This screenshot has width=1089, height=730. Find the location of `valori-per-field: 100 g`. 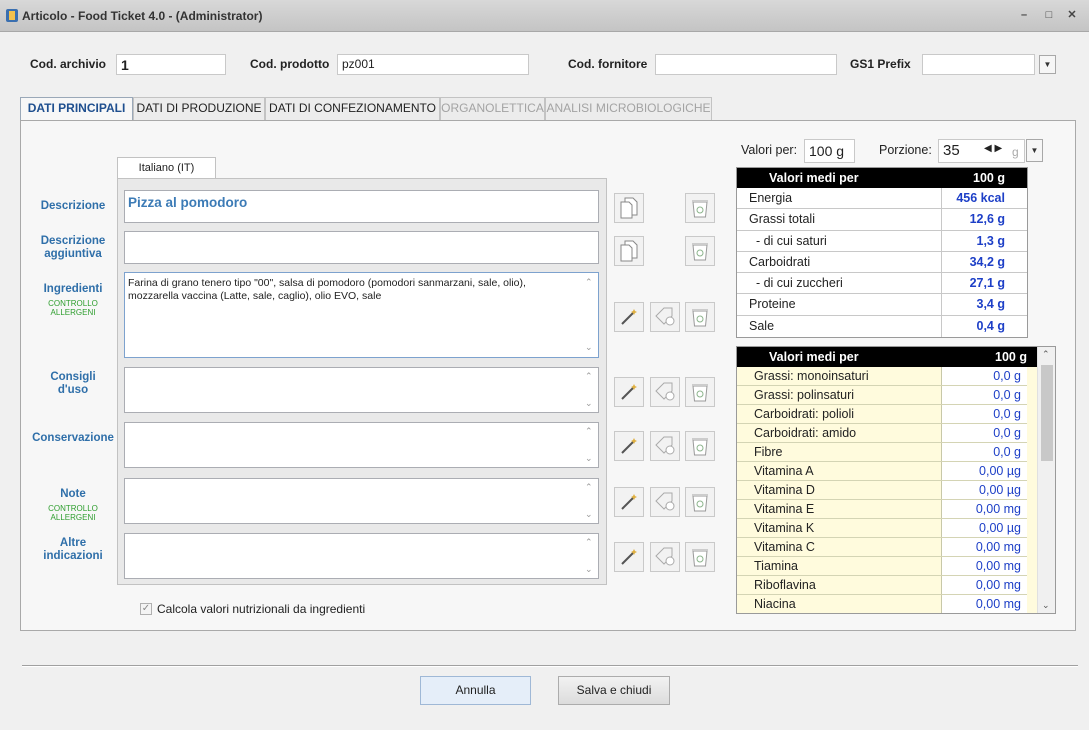

valori-per-field: 100 g is located at coordinates (829, 151).